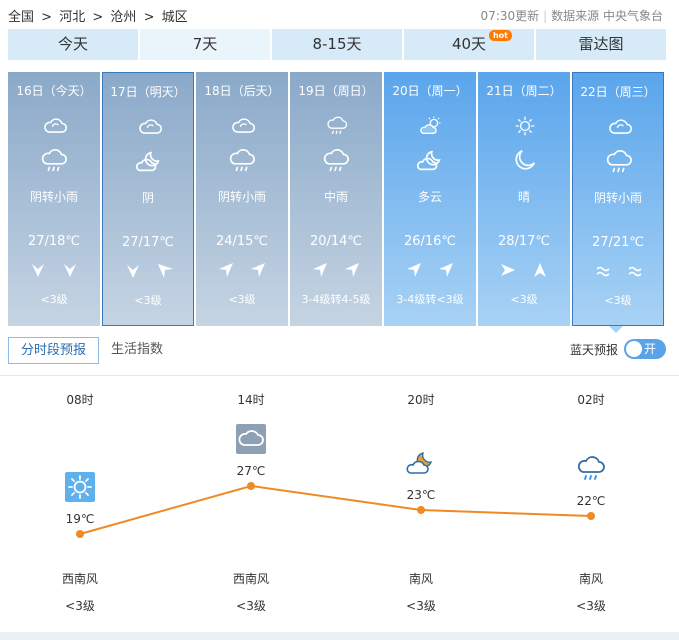  Describe the element at coordinates (72, 17) in the screenshot. I see `breadcrumb-link-province: 河北` at that location.